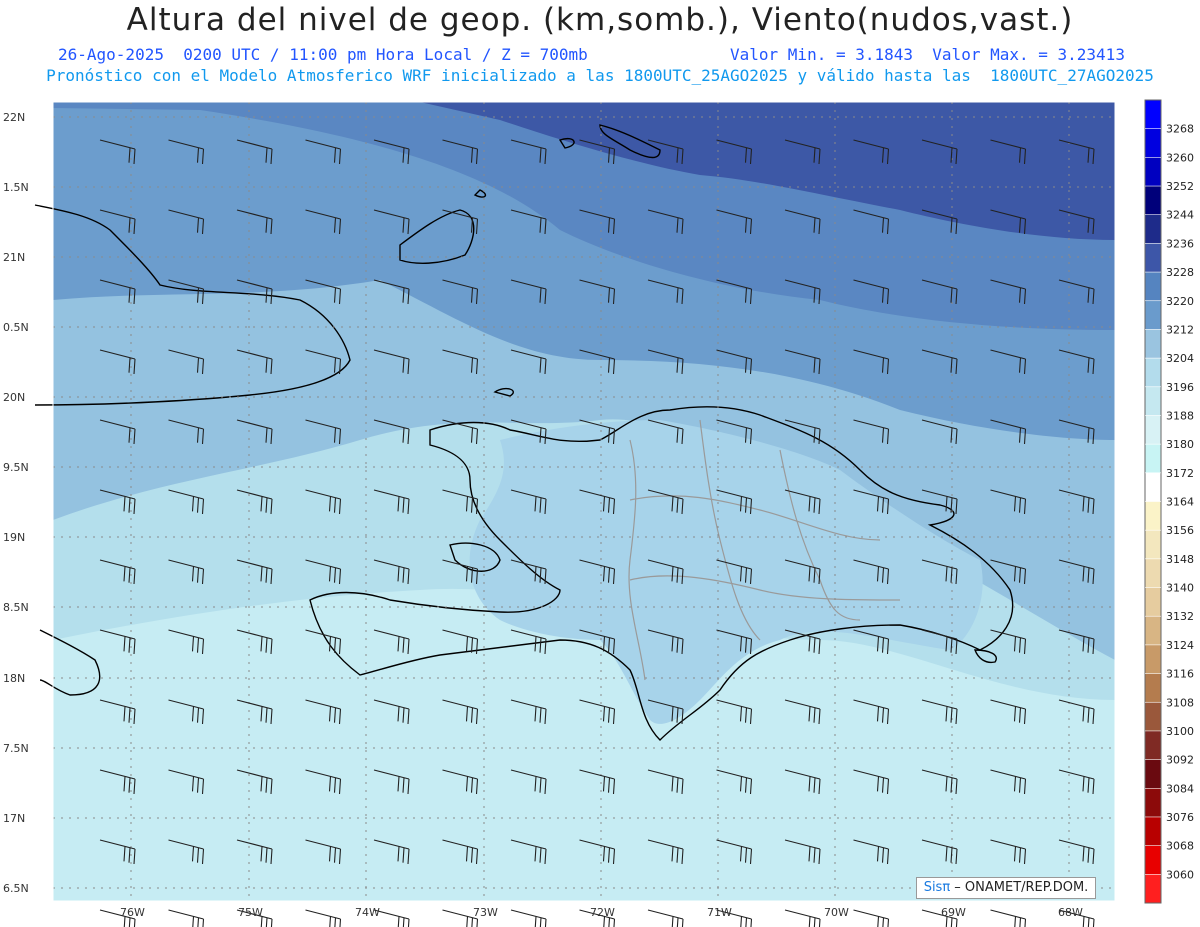 The image size is (1200, 927). What do you see at coordinates (1180, 588) in the screenshot?
I see `colorbar-label: 3140` at bounding box center [1180, 588].